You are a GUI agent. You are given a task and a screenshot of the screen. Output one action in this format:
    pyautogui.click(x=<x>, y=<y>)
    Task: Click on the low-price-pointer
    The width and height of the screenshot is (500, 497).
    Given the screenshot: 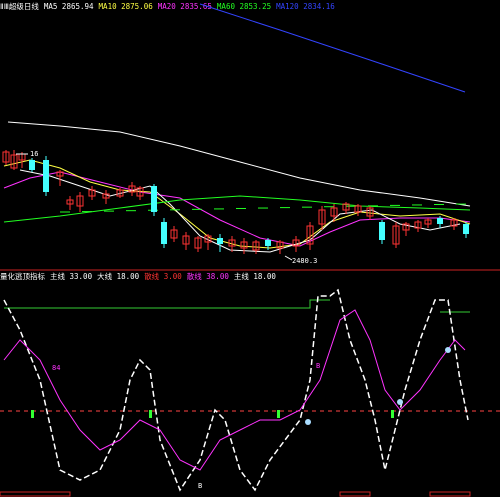 What is the action you would take?
    pyautogui.click(x=288, y=258)
    